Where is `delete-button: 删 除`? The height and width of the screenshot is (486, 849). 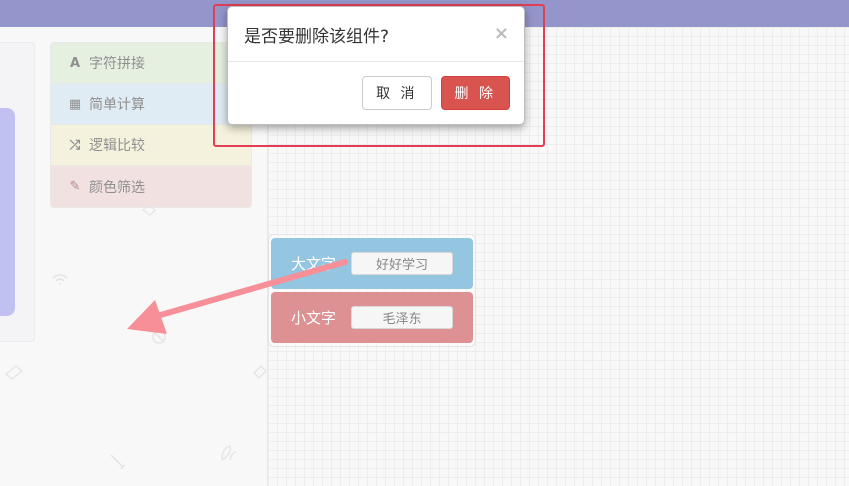
delete-button: 删 除 is located at coordinates (475, 93).